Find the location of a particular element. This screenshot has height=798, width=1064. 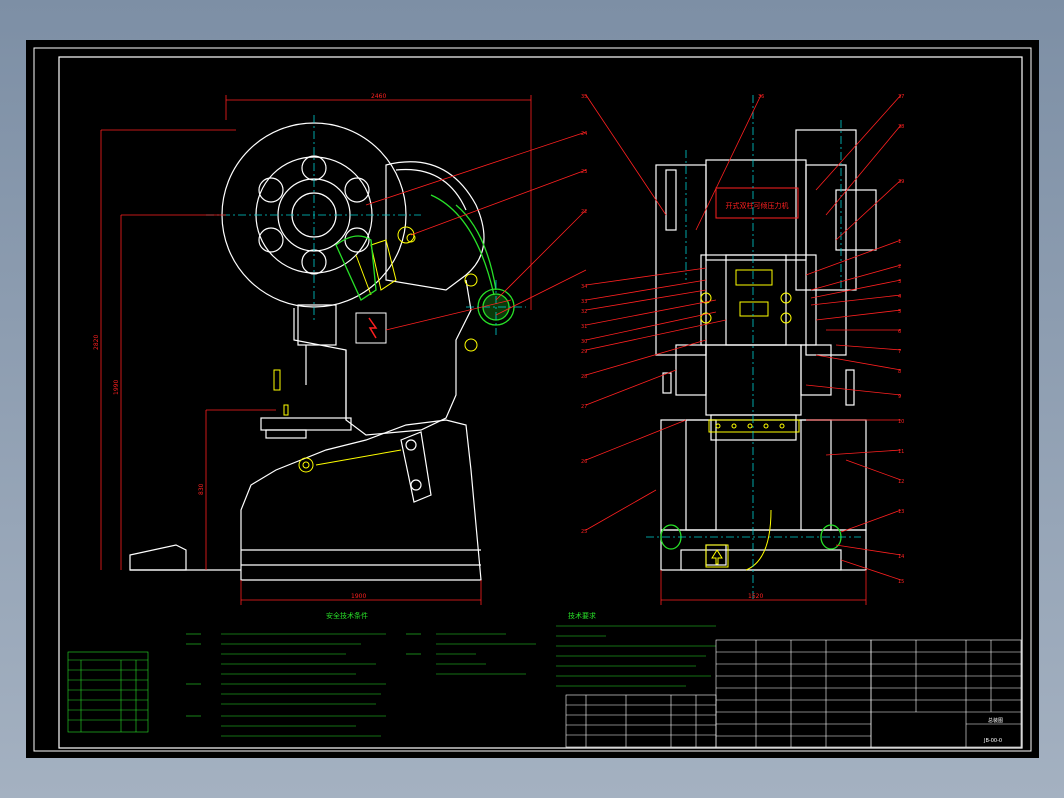

dim-top-width: 2460 is located at coordinates (378, 96).